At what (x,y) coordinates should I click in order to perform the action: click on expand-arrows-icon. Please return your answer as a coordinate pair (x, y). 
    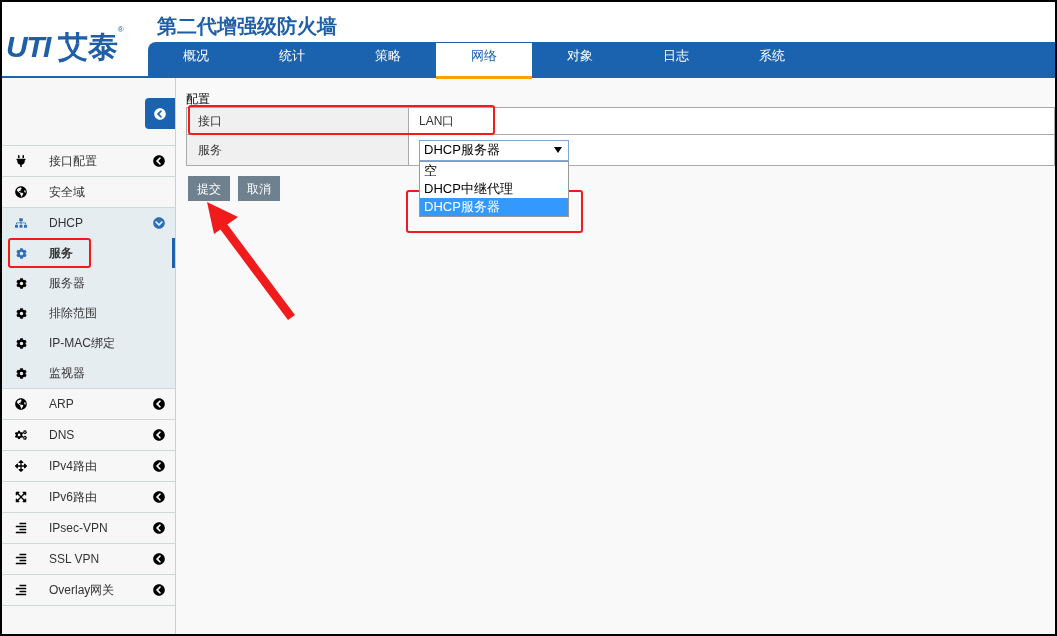
    Looking at the image, I should click on (21, 497).